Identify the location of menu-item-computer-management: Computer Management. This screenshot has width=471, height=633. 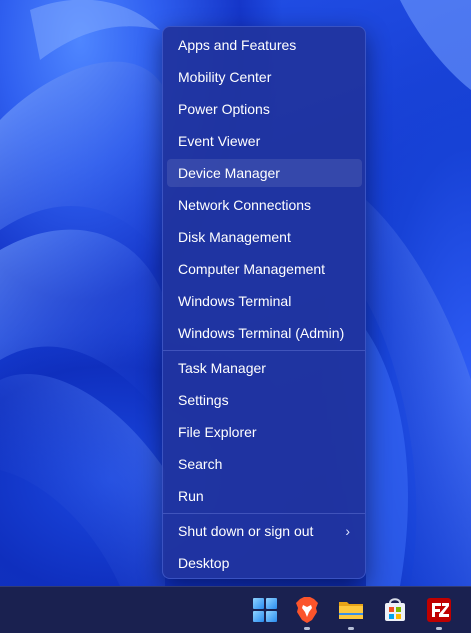
(264, 269).